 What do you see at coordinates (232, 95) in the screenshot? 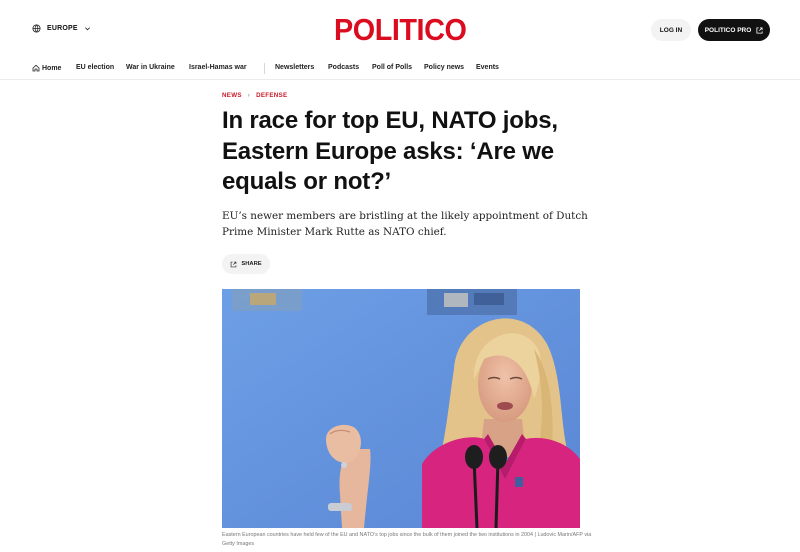
I see `breadcrumb-news: NEWS` at bounding box center [232, 95].